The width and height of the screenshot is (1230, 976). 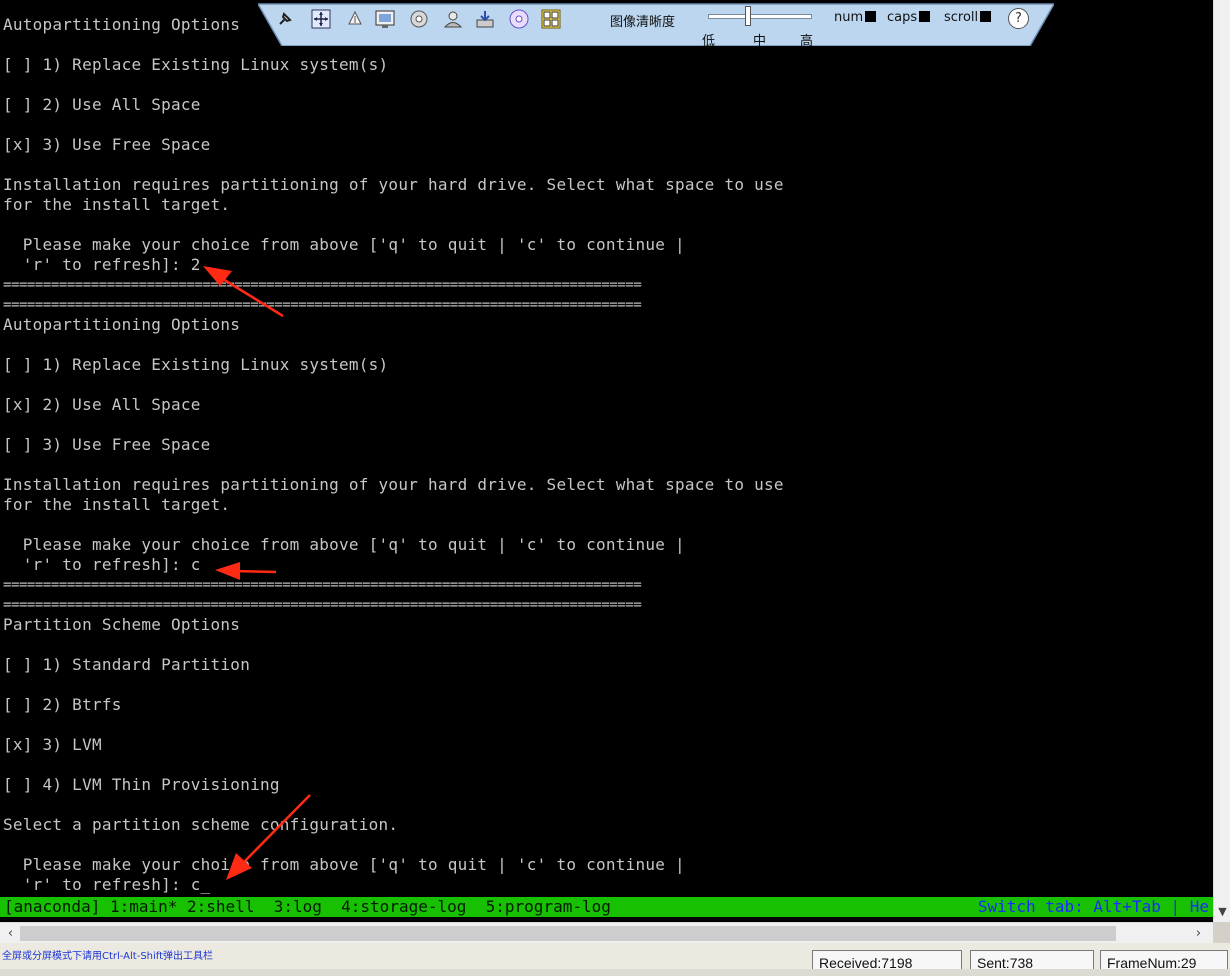 What do you see at coordinates (419, 19) in the screenshot?
I see `disc-icon` at bounding box center [419, 19].